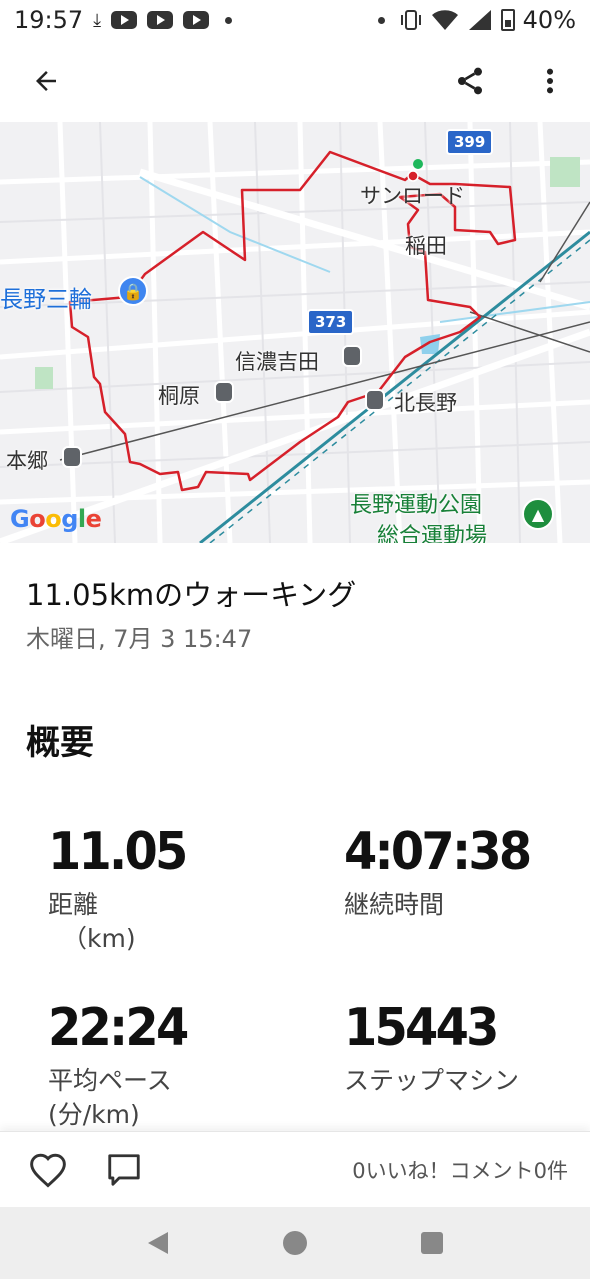  What do you see at coordinates (99, 938) in the screenshot?
I see `distance-unit: （km)` at bounding box center [99, 938].